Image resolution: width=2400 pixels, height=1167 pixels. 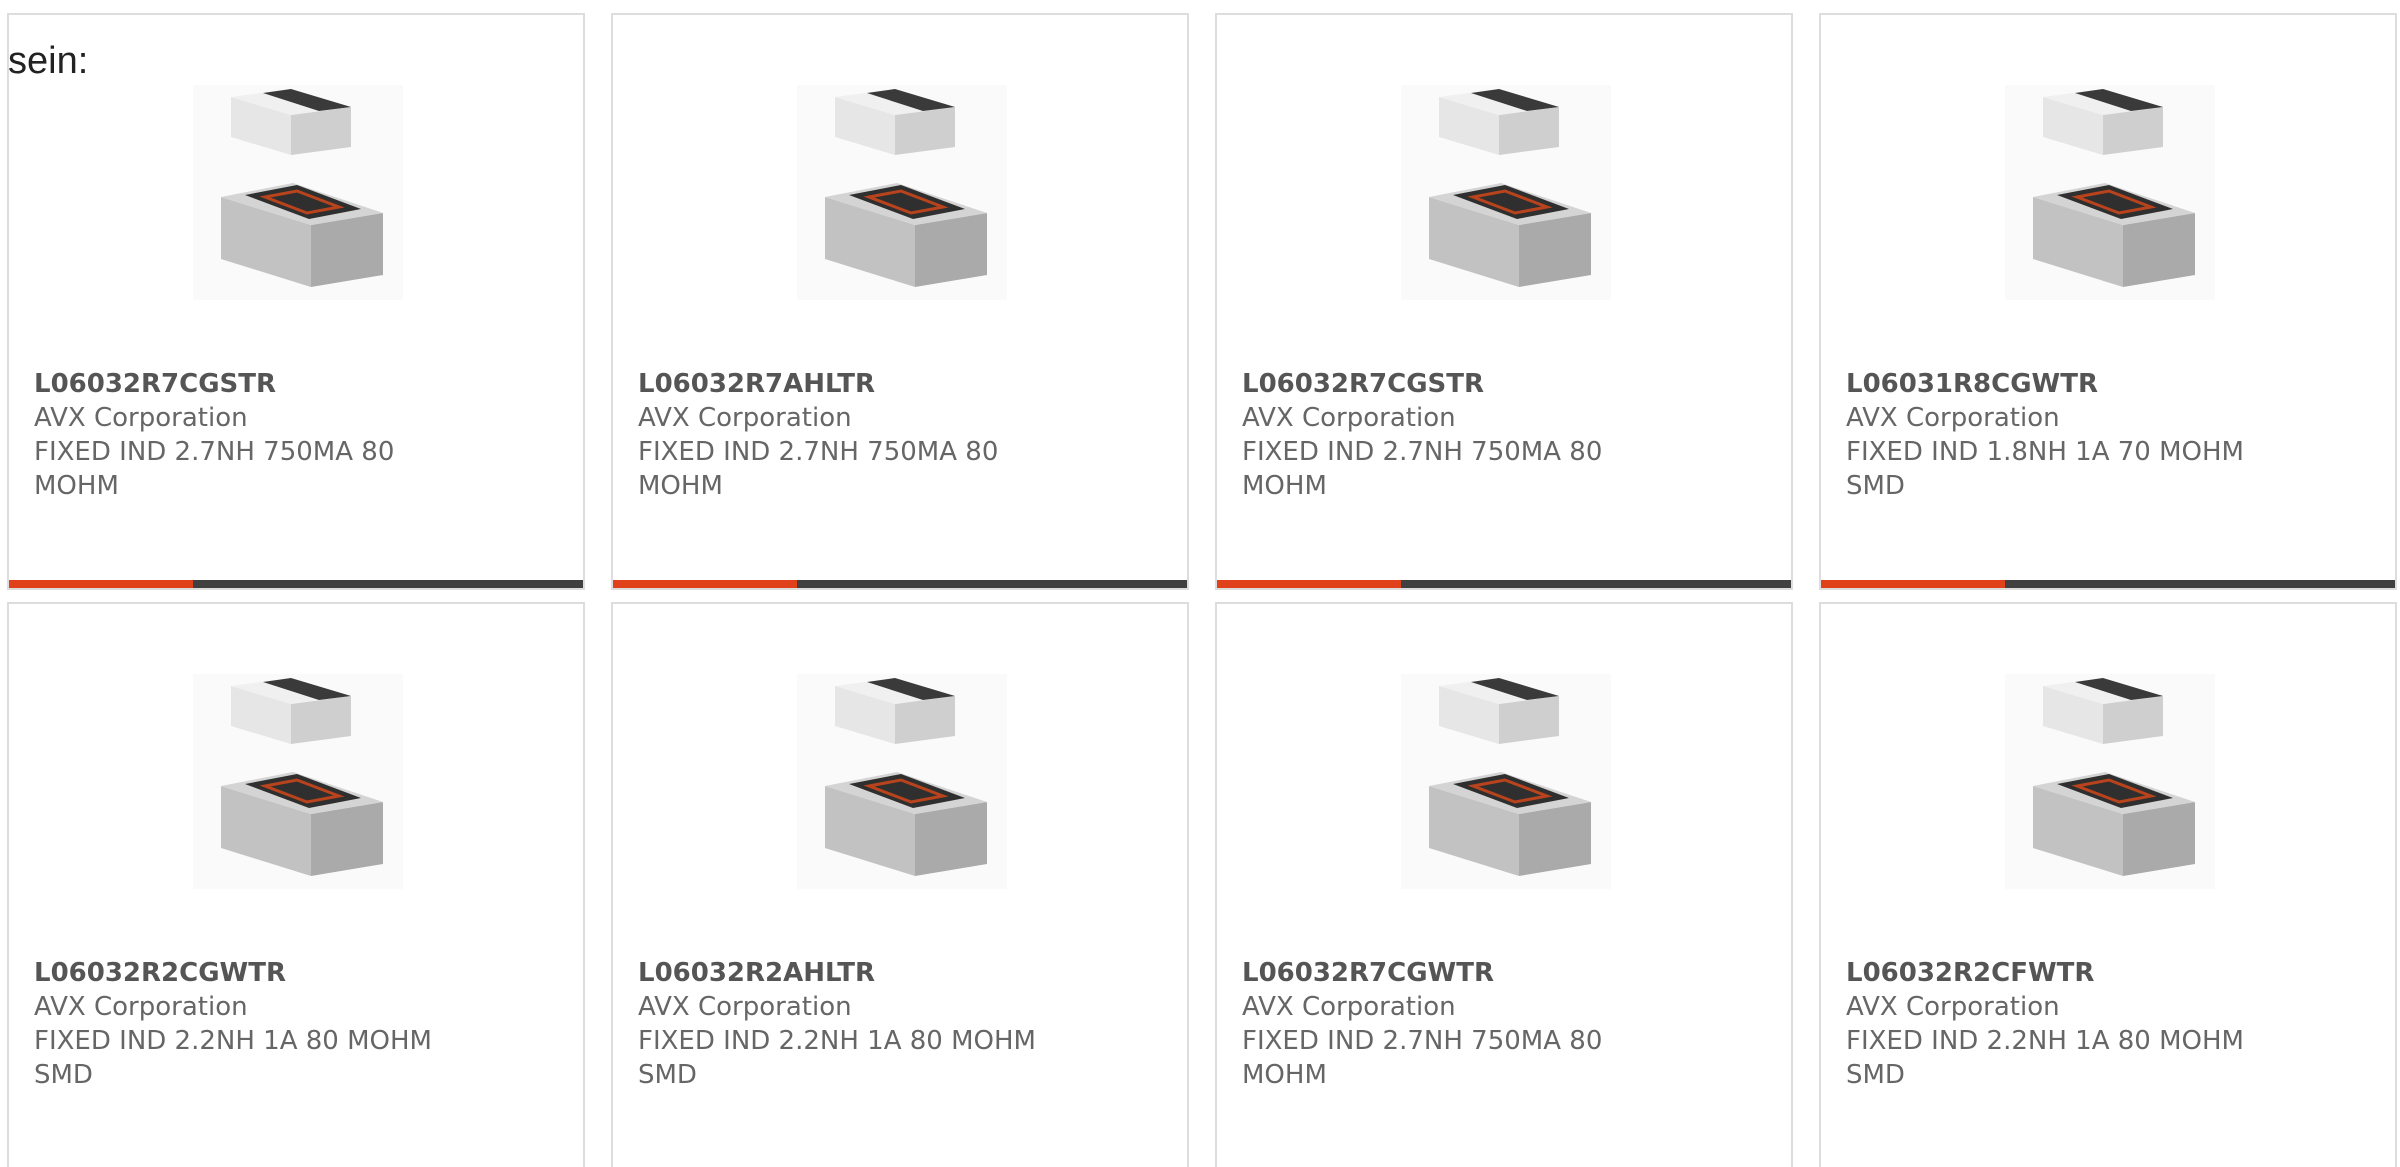 What do you see at coordinates (2045, 452) in the screenshot?
I see `description-line: FIXED IND 1.8NH 1A 70 MOHM` at bounding box center [2045, 452].